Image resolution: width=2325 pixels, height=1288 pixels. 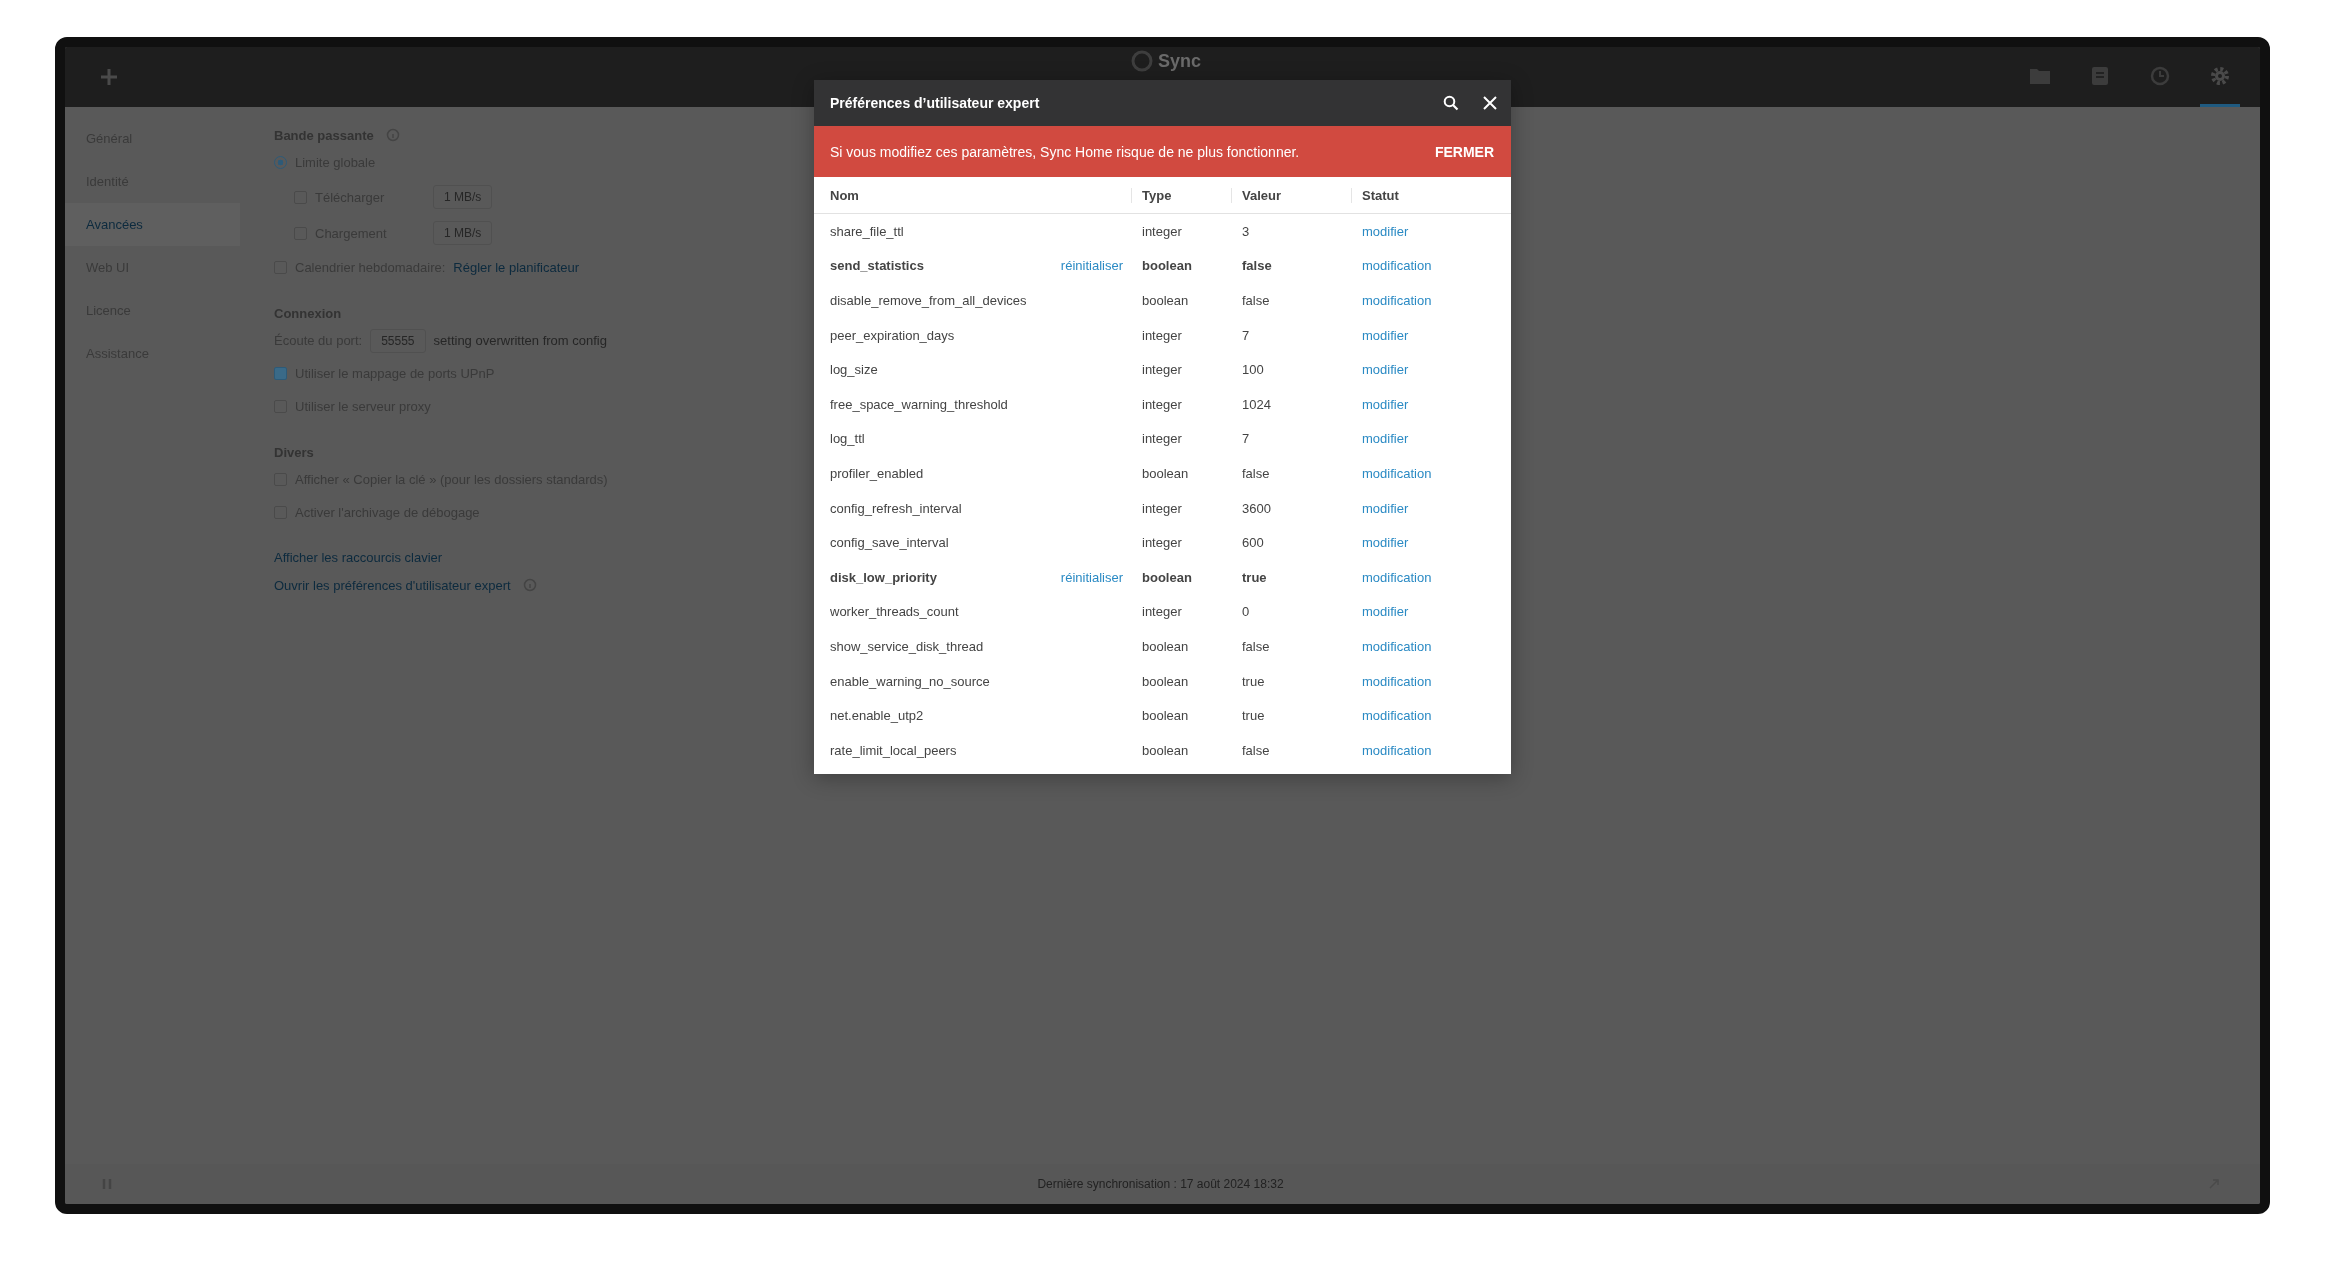 What do you see at coordinates (1256, 508) in the screenshot?
I see `setting-value: 3600` at bounding box center [1256, 508].